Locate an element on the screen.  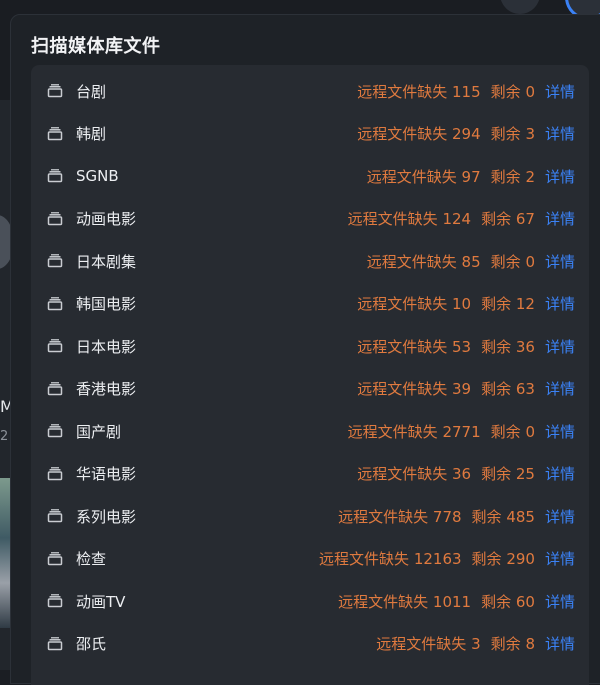
library-status: 远程文件缺失 124 剩余 67 详情 is located at coordinates (461, 218).